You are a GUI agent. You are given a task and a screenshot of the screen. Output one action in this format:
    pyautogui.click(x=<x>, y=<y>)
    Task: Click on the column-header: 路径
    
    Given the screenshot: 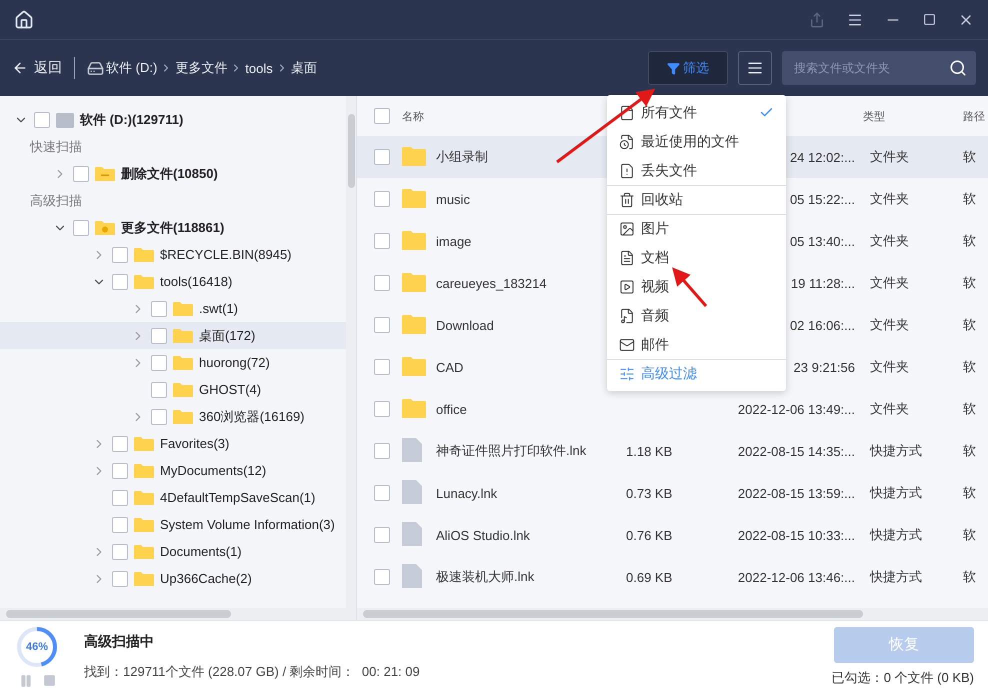 What is the action you would take?
    pyautogui.click(x=974, y=117)
    